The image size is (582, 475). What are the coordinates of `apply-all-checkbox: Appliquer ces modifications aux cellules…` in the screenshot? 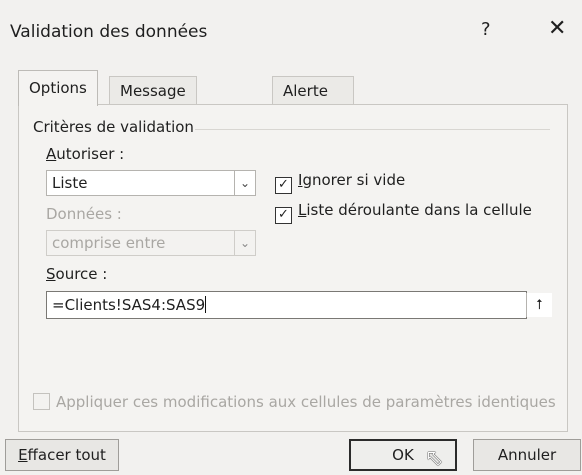 It's located at (294, 402).